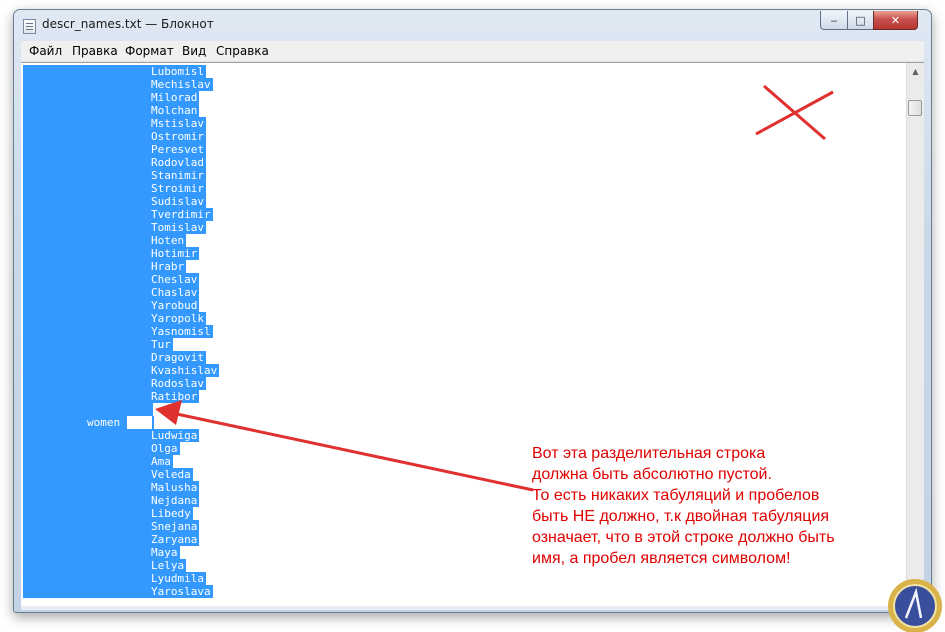 Image resolution: width=945 pixels, height=632 pixels. I want to click on name-line: Rodovlad, so click(121, 162).